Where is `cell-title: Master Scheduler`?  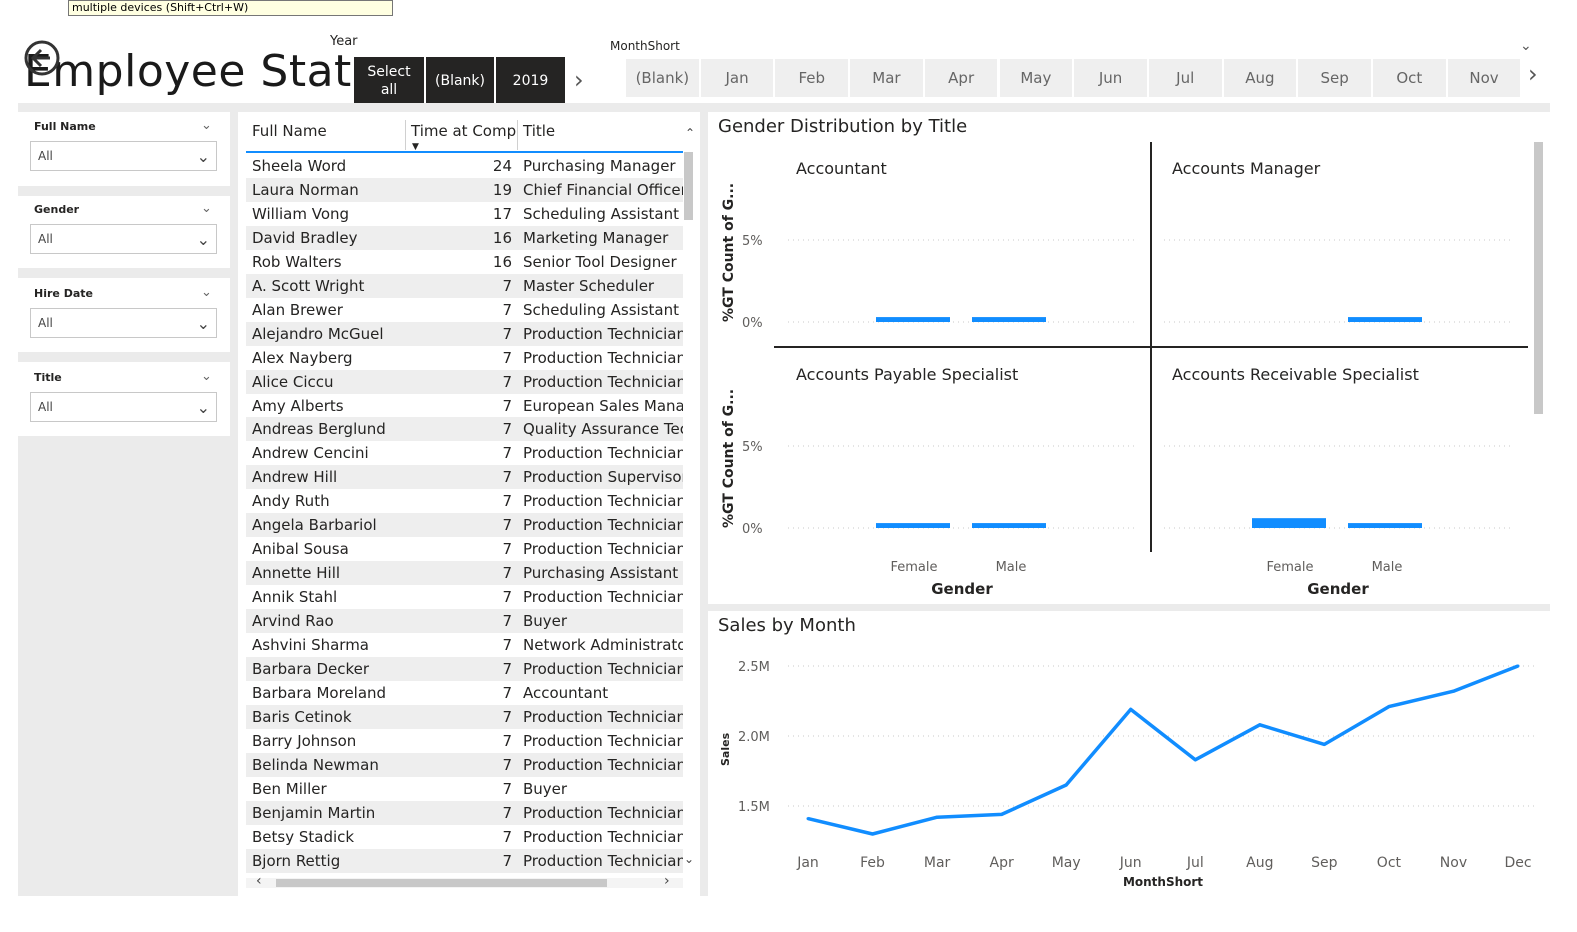 cell-title: Master Scheduler is located at coordinates (589, 285).